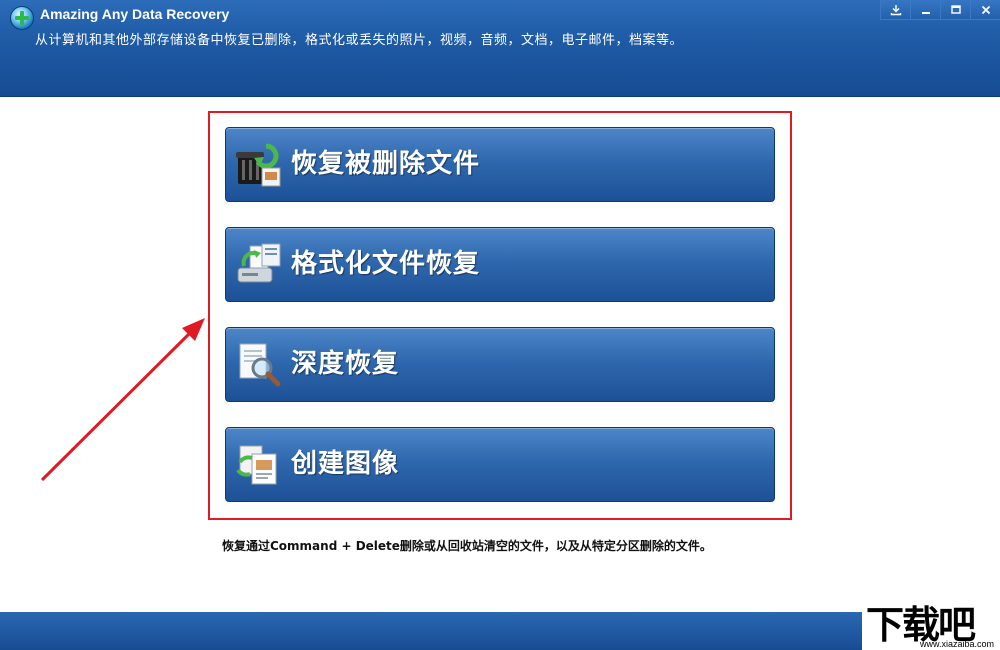 Image resolution: width=1000 pixels, height=650 pixels. I want to click on footer-bar, so click(500, 631).